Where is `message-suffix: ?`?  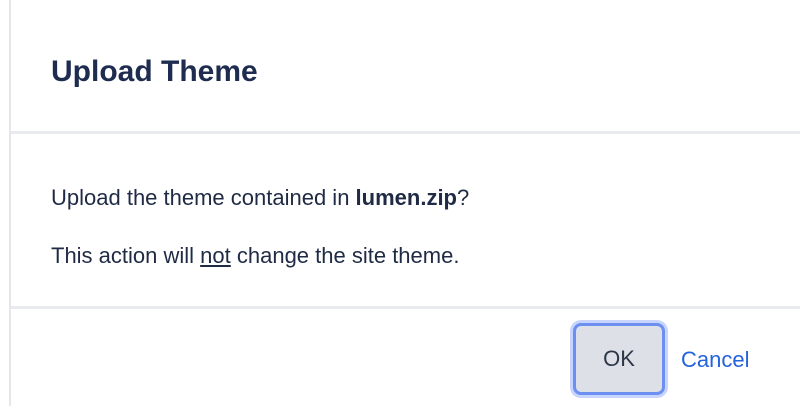
message-suffix: ? is located at coordinates (463, 197).